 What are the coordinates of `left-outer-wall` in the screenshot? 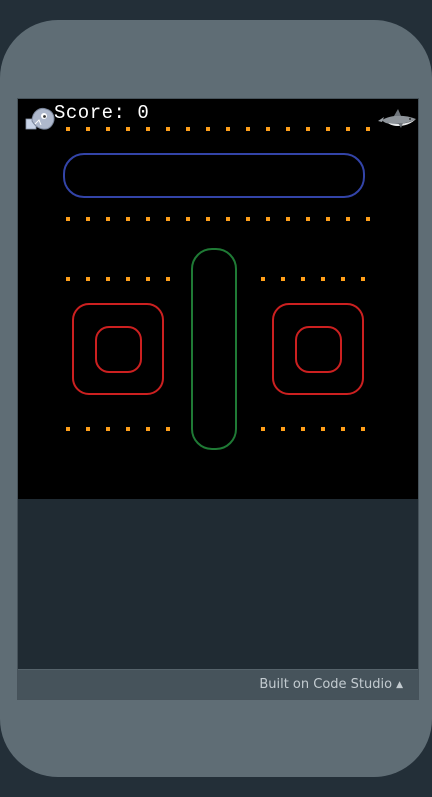 It's located at (118, 349).